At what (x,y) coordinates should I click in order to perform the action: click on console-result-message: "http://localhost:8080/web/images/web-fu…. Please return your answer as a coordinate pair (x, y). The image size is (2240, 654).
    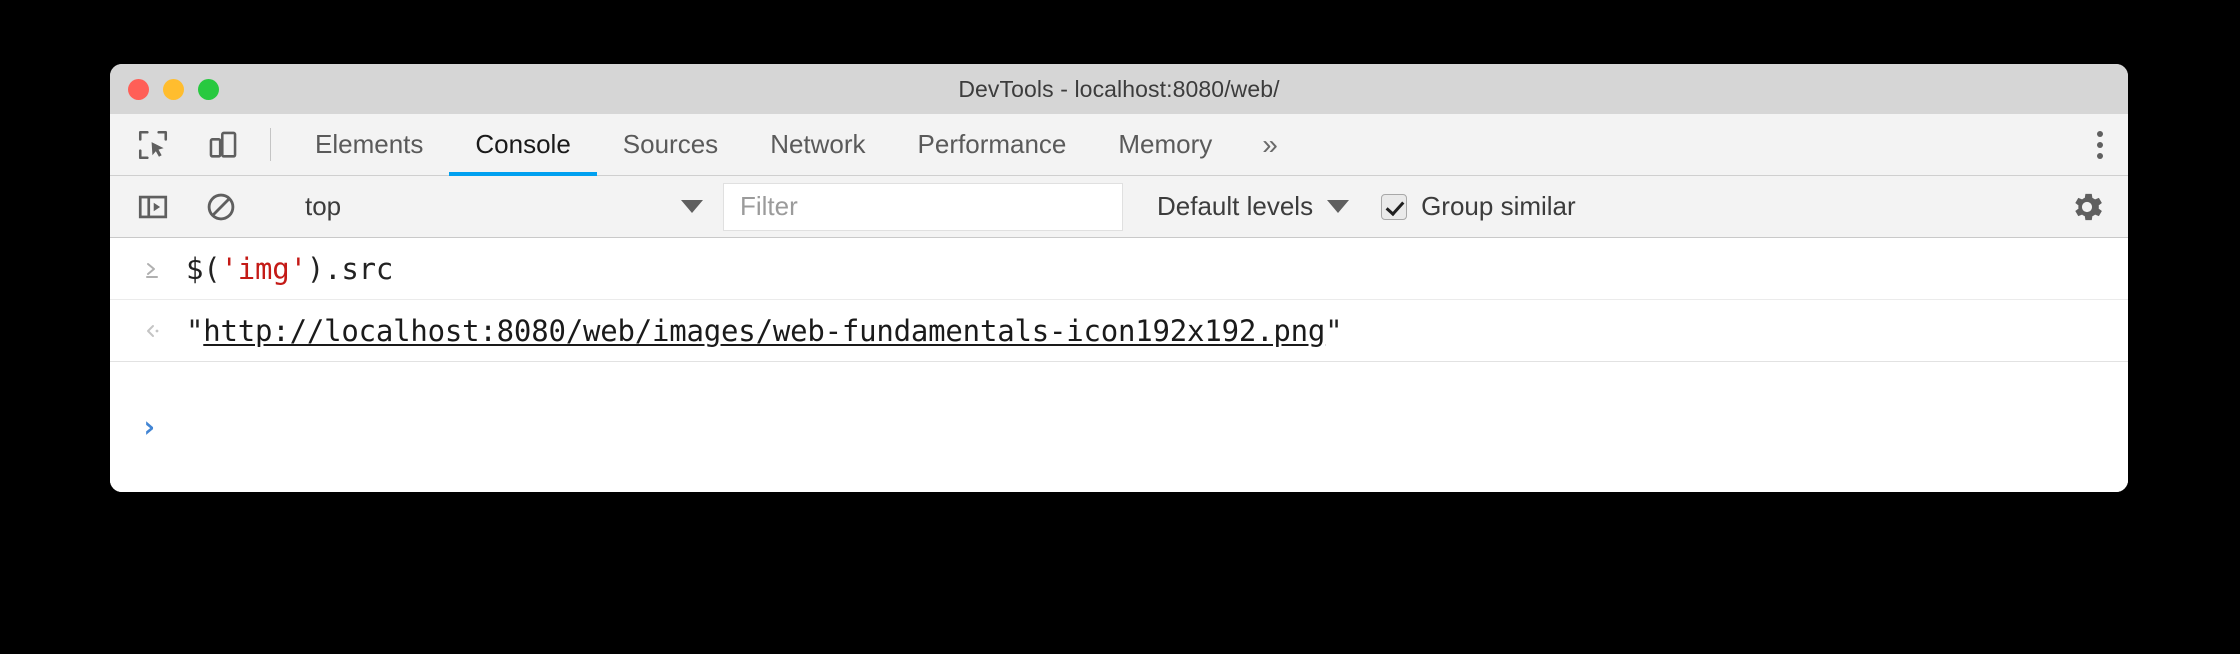
    Looking at the image, I should click on (1119, 331).